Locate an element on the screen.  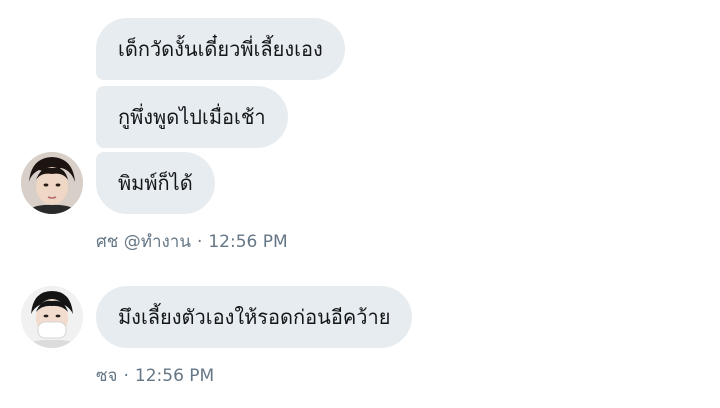
message-bubble: พิมพ์ก็ได้ is located at coordinates (155, 183).